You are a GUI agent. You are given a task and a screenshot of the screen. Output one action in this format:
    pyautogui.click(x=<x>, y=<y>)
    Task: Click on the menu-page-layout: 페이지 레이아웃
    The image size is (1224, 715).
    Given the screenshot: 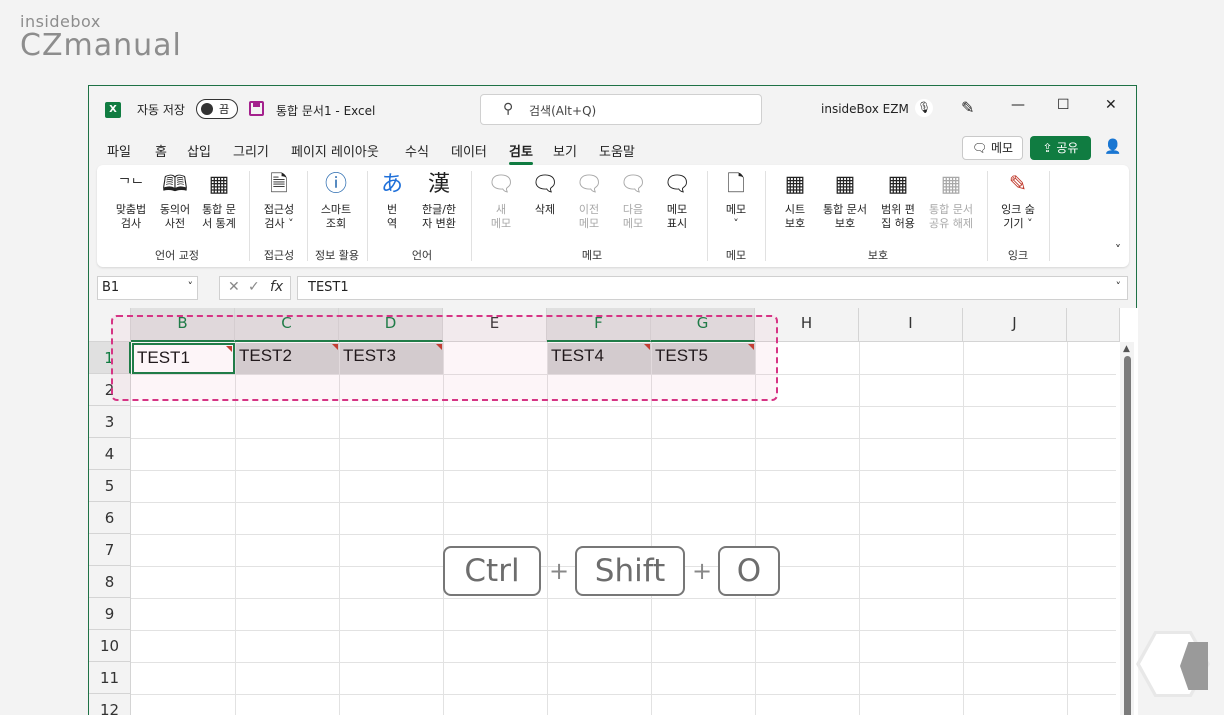 What is the action you would take?
    pyautogui.click(x=335, y=150)
    